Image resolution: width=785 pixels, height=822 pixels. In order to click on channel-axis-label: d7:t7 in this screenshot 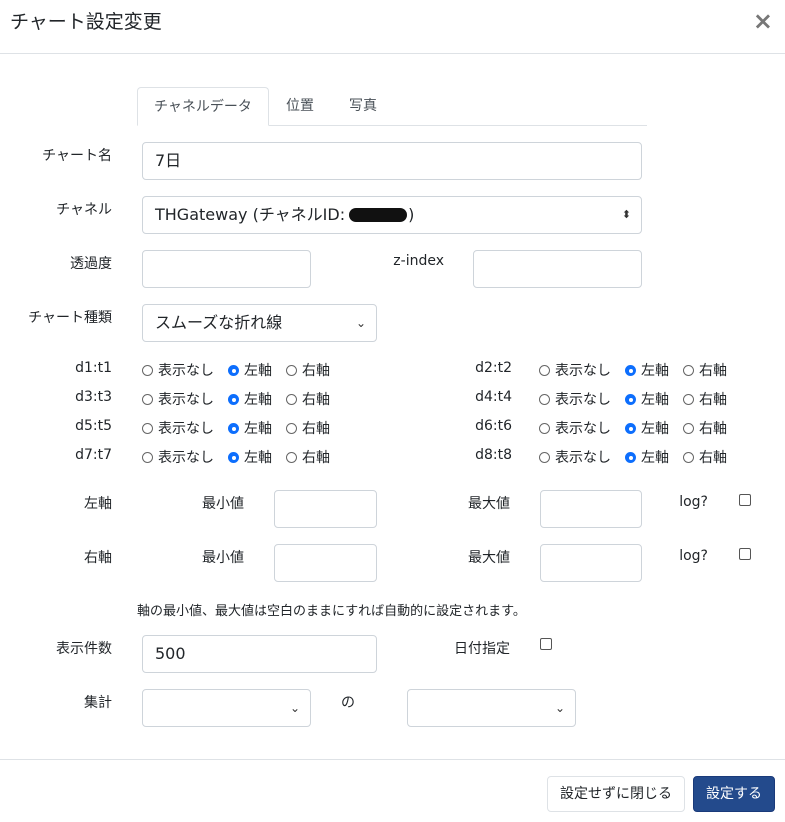, I will do `click(93, 455)`.